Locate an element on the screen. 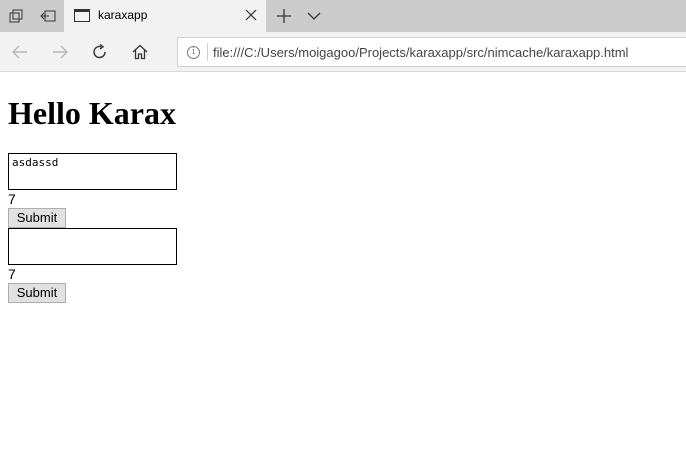 Image resolution: width=686 pixels, height=453 pixels. tab-karaxapp: karaxapp is located at coordinates (165, 16).